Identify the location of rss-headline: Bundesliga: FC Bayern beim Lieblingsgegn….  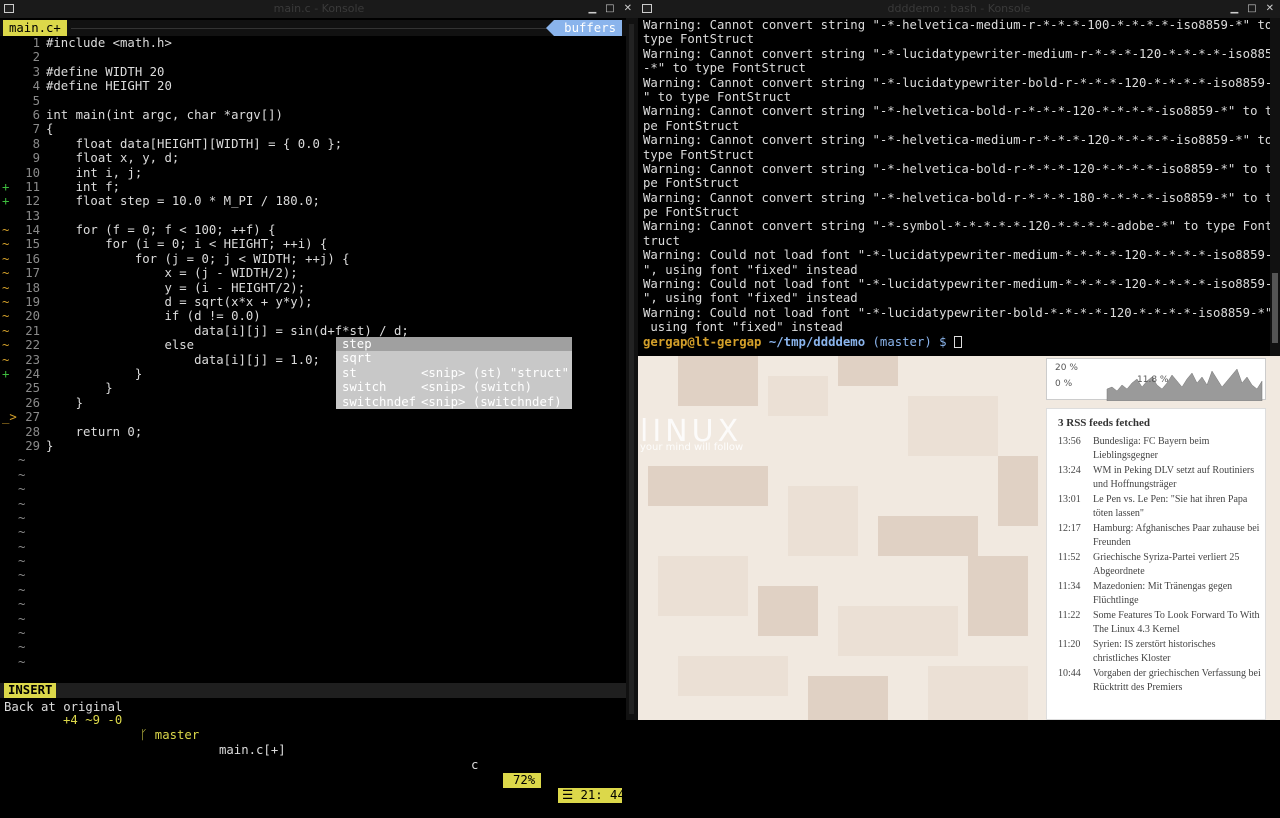
(1151, 448).